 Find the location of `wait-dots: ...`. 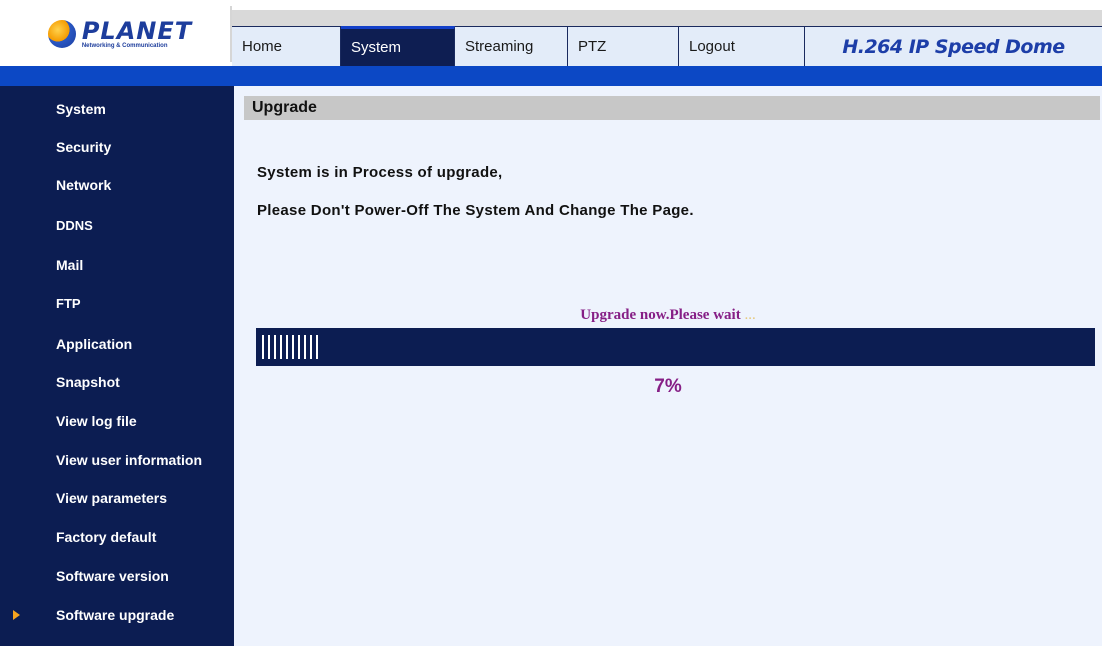

wait-dots: ... is located at coordinates (750, 315).